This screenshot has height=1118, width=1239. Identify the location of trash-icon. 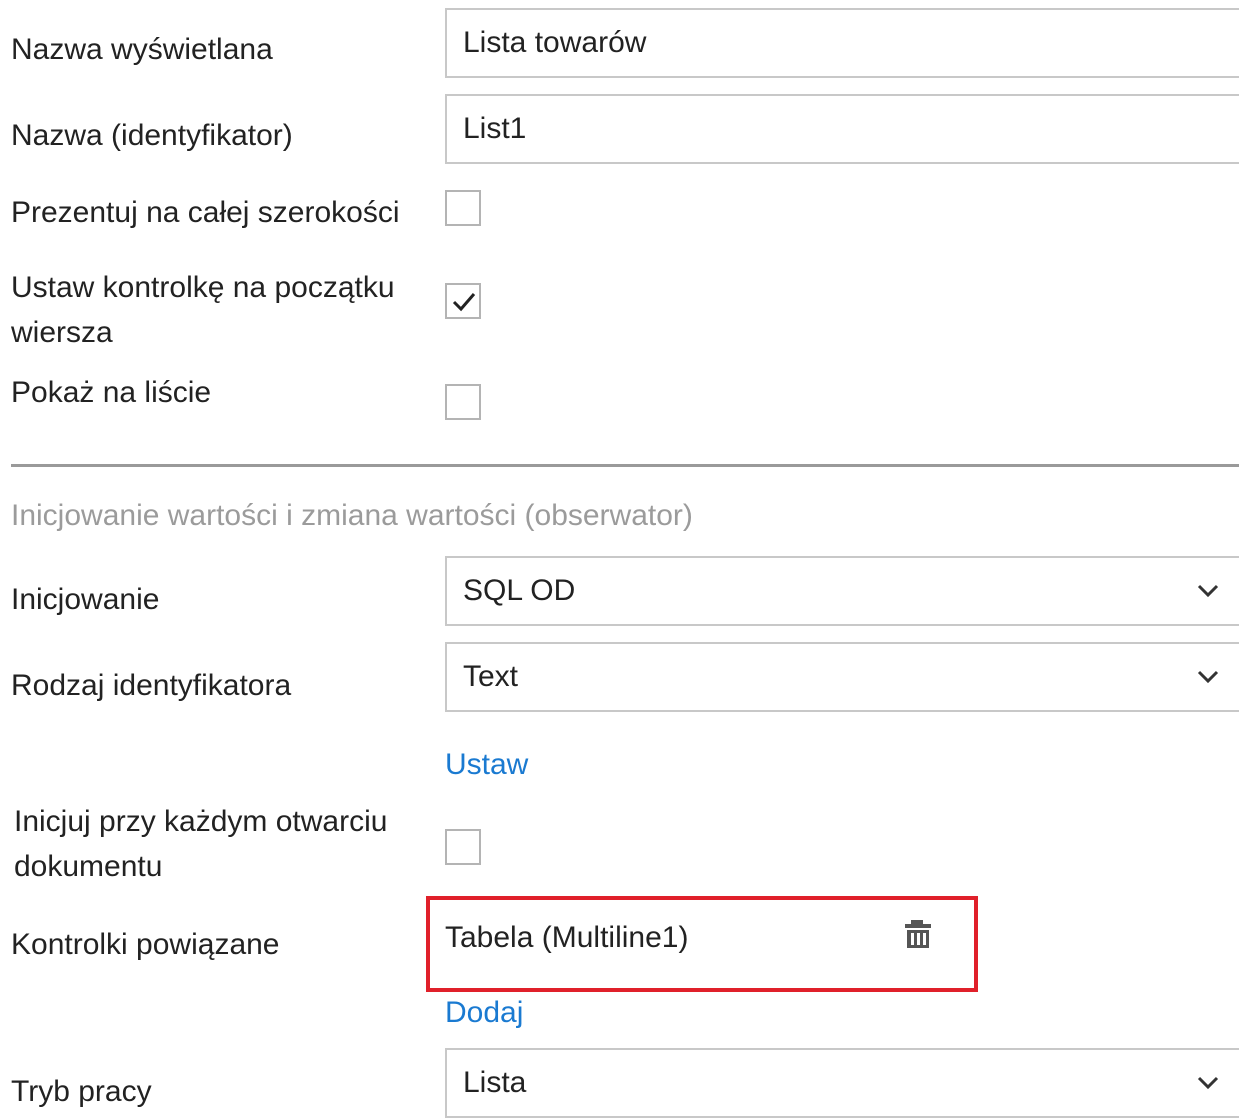
(918, 934).